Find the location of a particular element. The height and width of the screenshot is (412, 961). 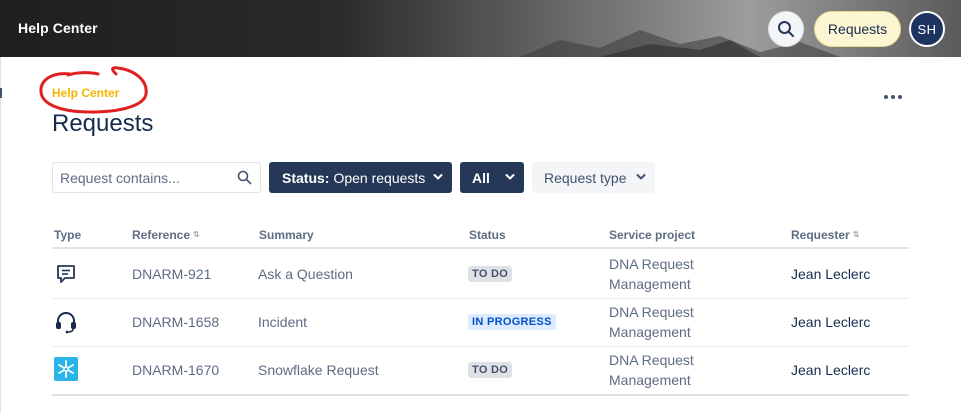

column-header-label: Type is located at coordinates (68, 235).